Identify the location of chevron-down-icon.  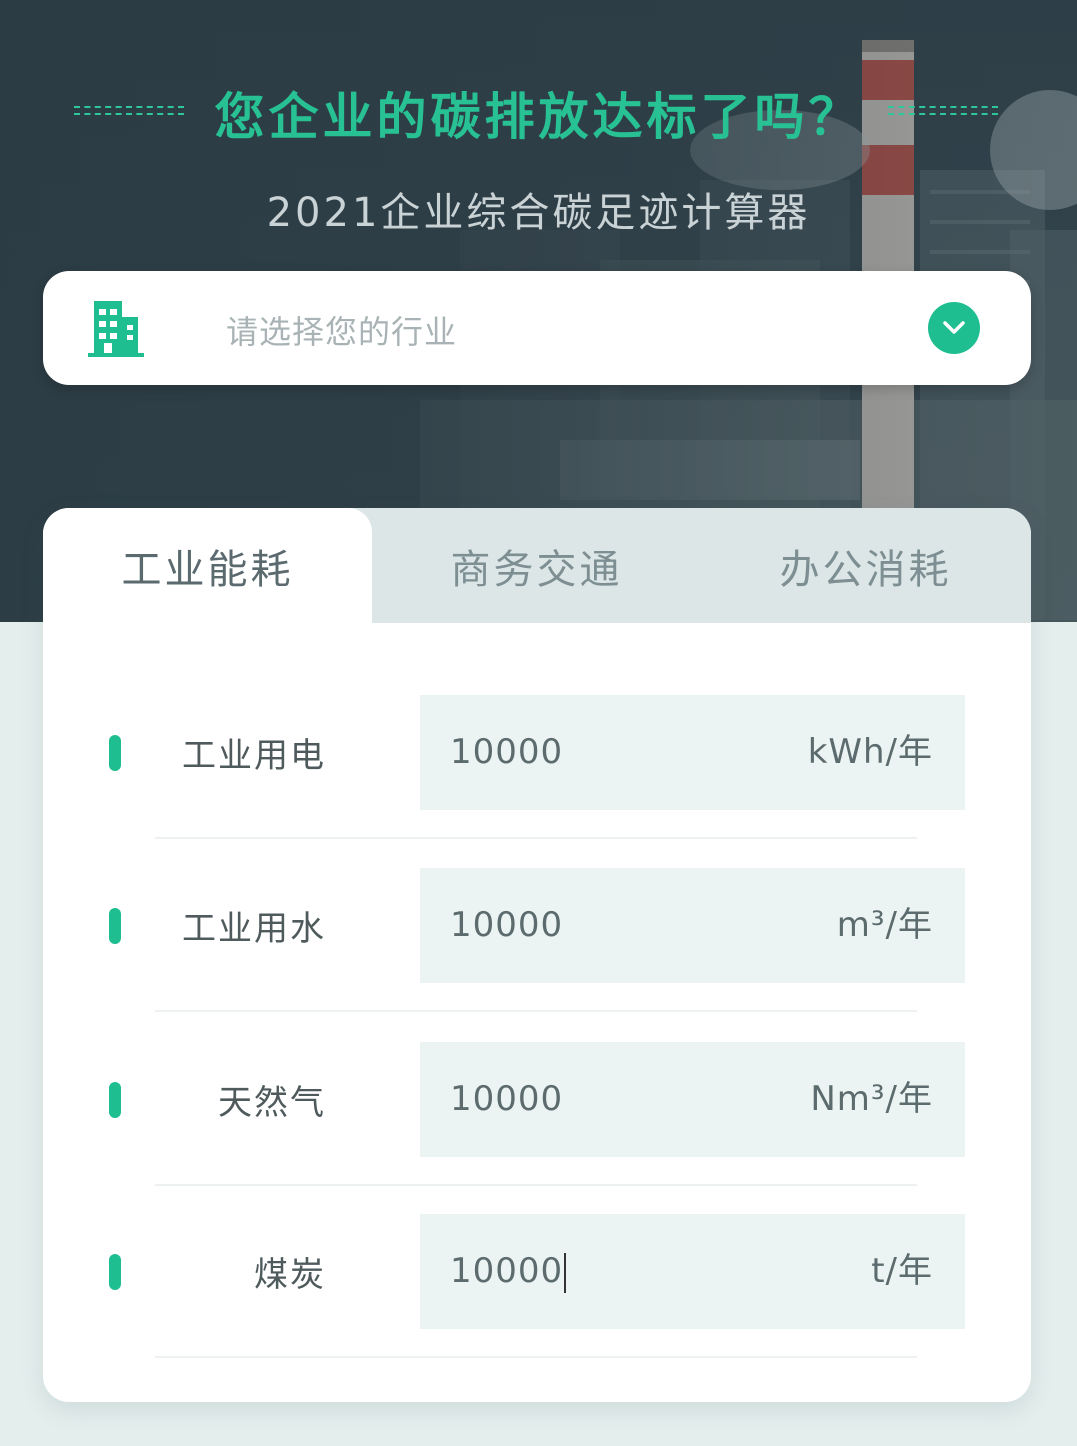
(954, 328).